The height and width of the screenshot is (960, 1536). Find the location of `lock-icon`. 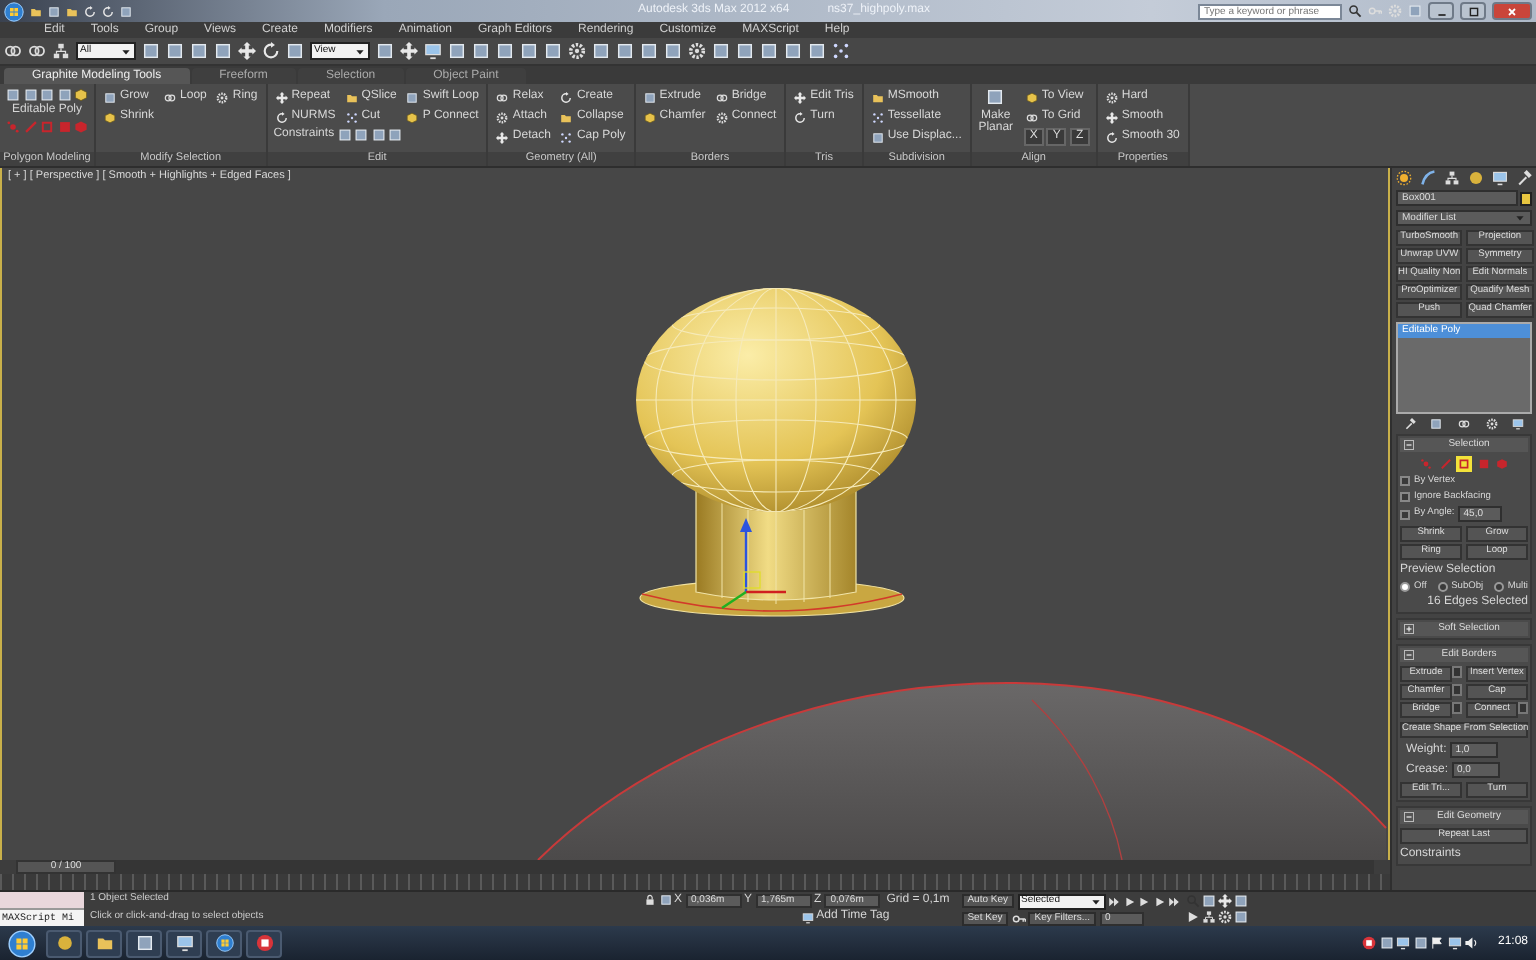

lock-icon is located at coordinates (650, 900).